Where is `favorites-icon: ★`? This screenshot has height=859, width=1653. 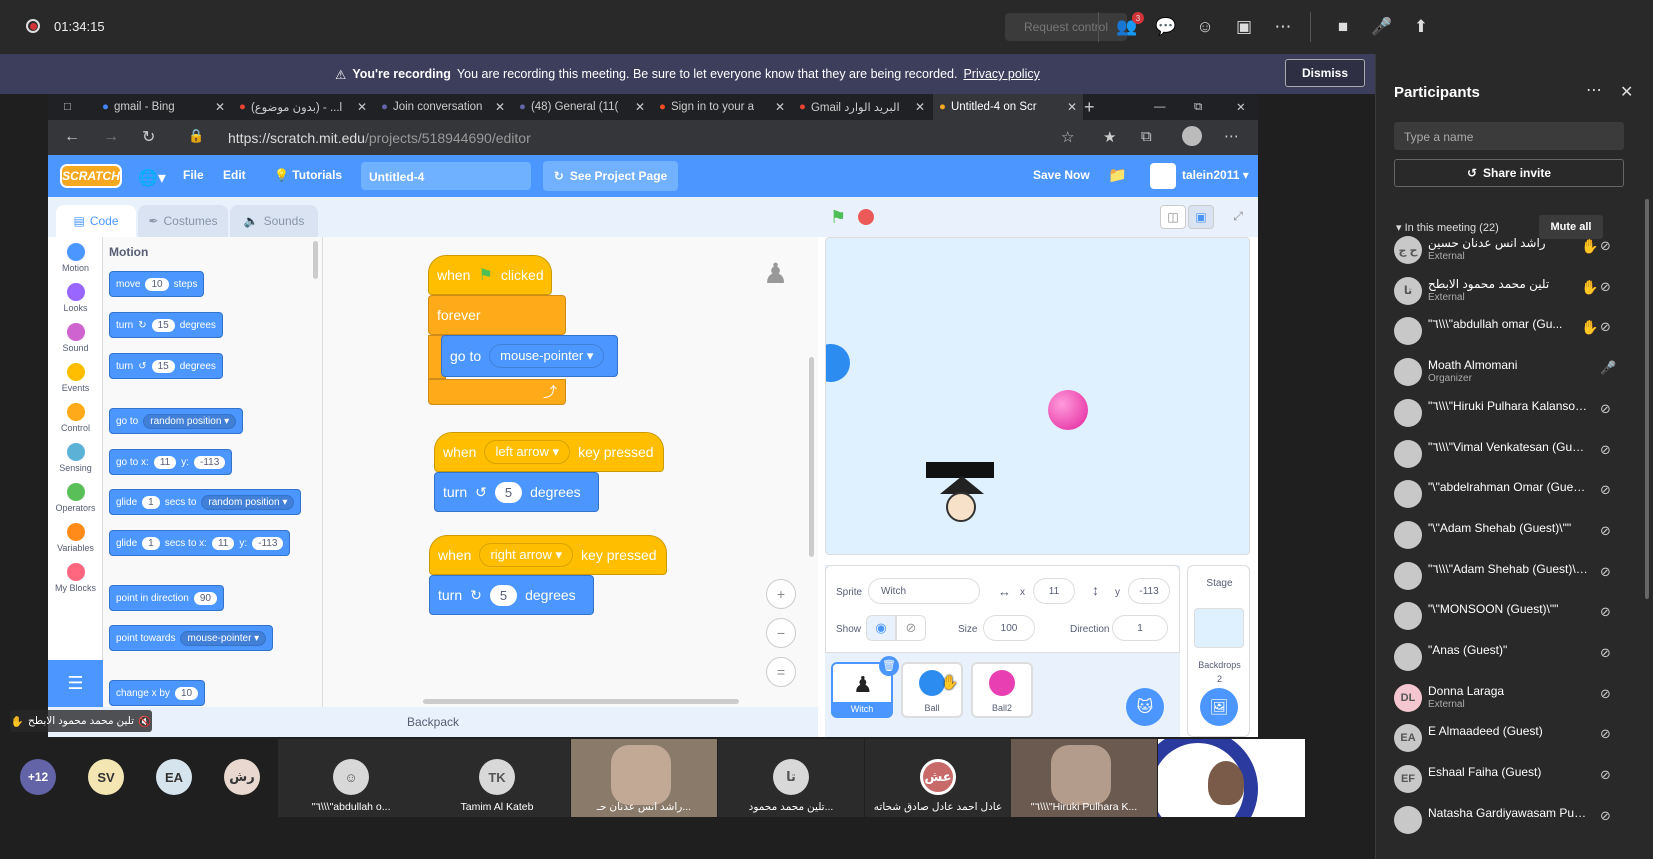
favorites-icon: ★ is located at coordinates (1109, 137).